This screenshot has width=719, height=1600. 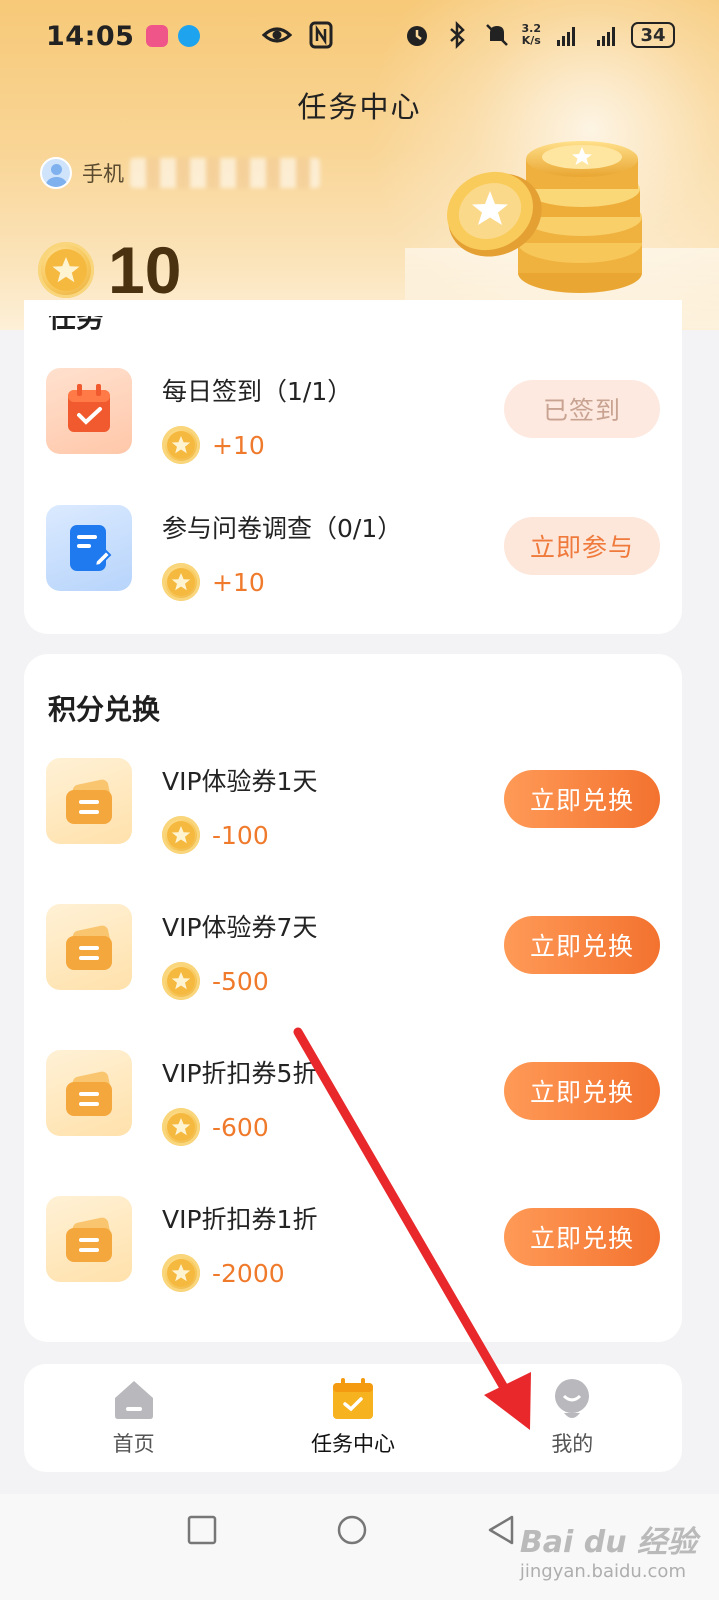 I want to click on recent-apps-icon, so click(x=202, y=1530).